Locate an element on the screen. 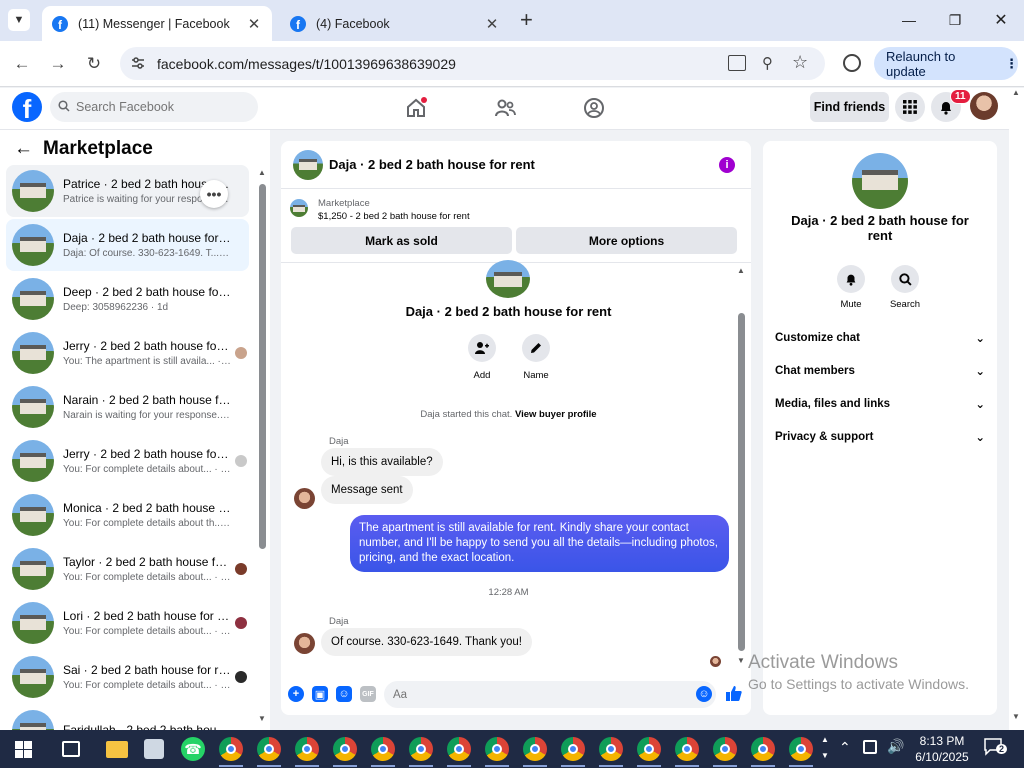  relaunch-button: Relaunch to update ⋮ is located at coordinates (946, 63).